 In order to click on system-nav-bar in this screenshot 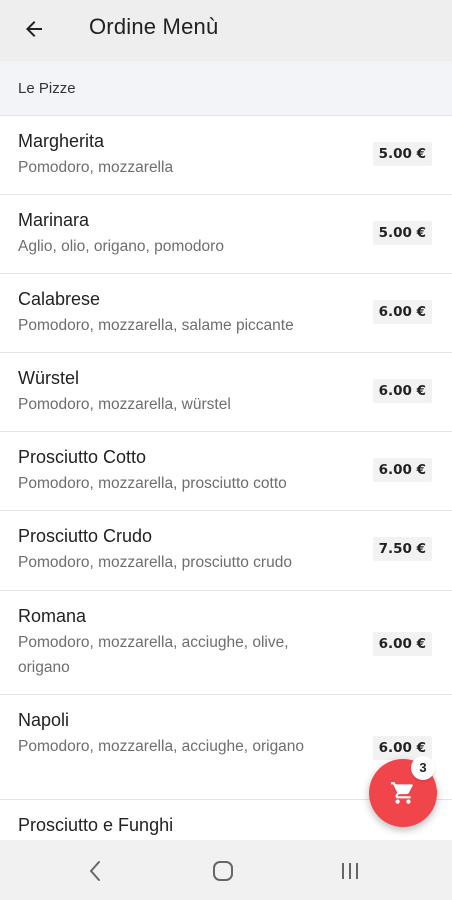, I will do `click(226, 870)`.